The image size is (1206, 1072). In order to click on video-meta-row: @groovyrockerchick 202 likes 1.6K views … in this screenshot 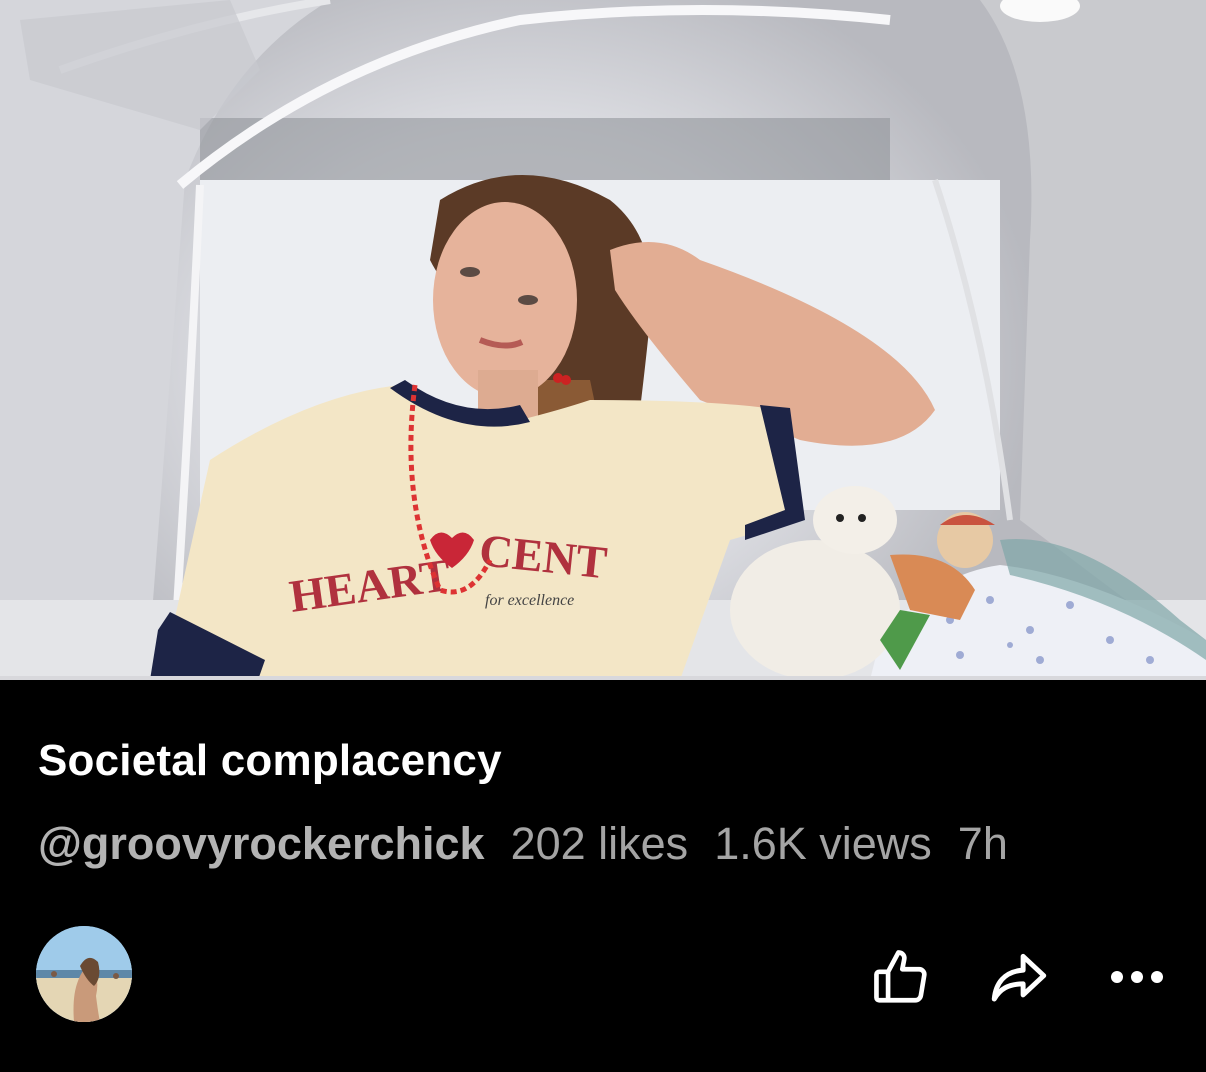, I will do `click(523, 844)`.